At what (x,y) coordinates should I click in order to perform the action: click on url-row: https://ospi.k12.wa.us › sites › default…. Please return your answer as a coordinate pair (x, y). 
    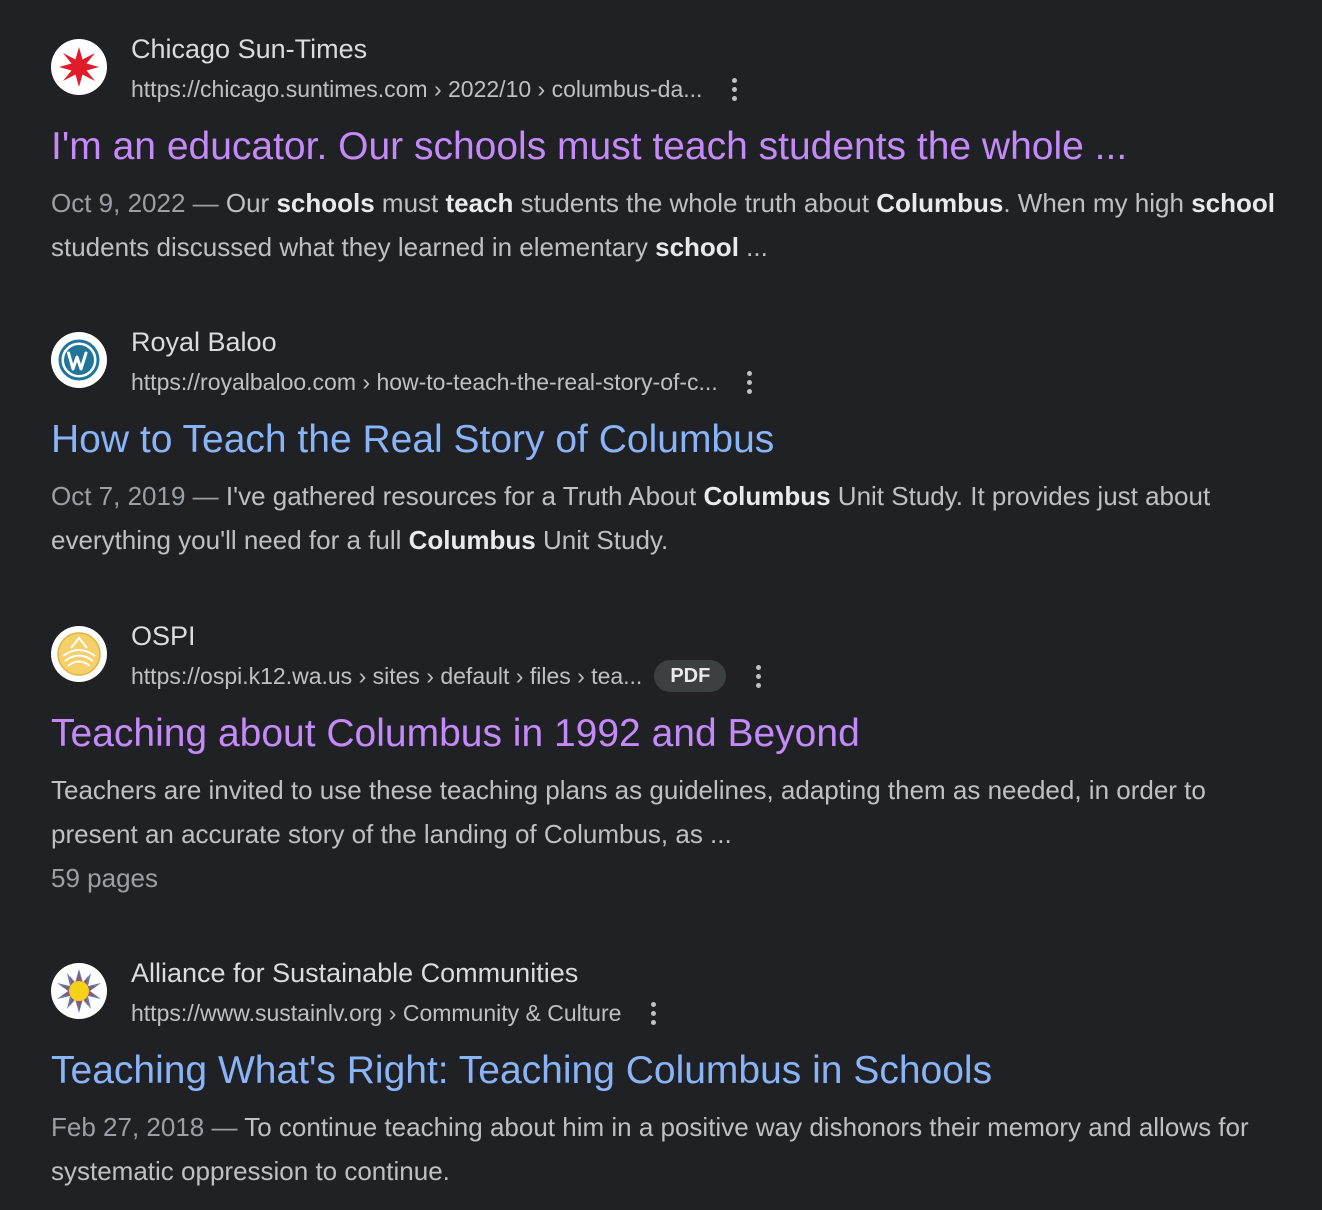
    Looking at the image, I should click on (449, 676).